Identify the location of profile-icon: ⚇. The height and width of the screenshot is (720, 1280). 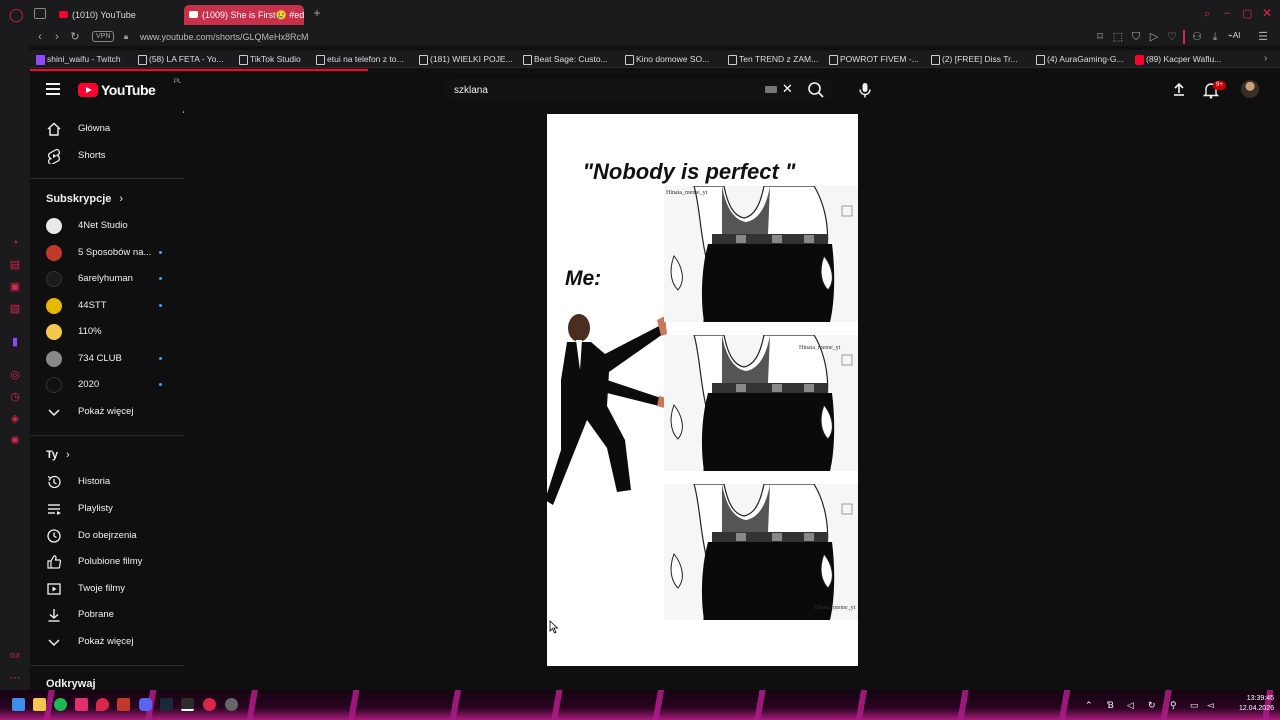
(1197, 37).